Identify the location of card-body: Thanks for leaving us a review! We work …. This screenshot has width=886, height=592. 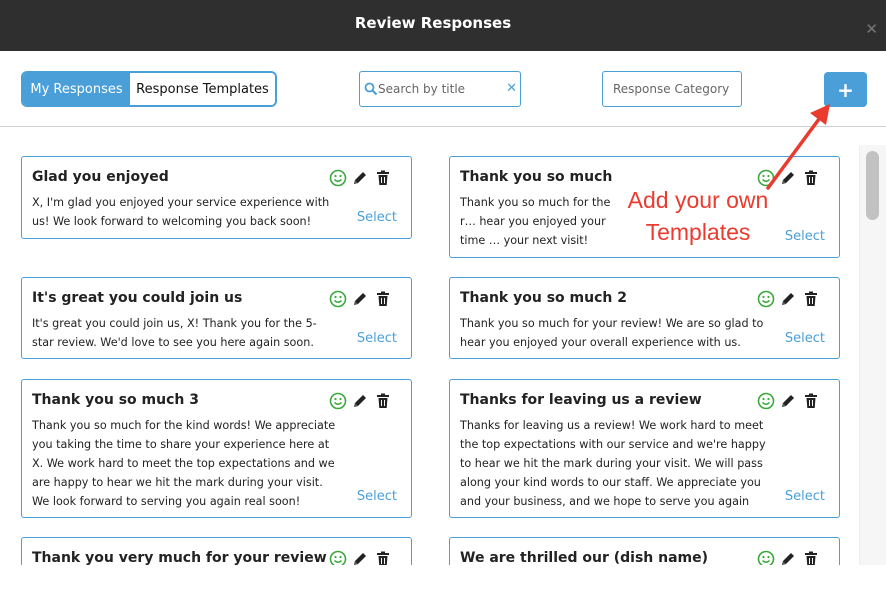
(613, 463).